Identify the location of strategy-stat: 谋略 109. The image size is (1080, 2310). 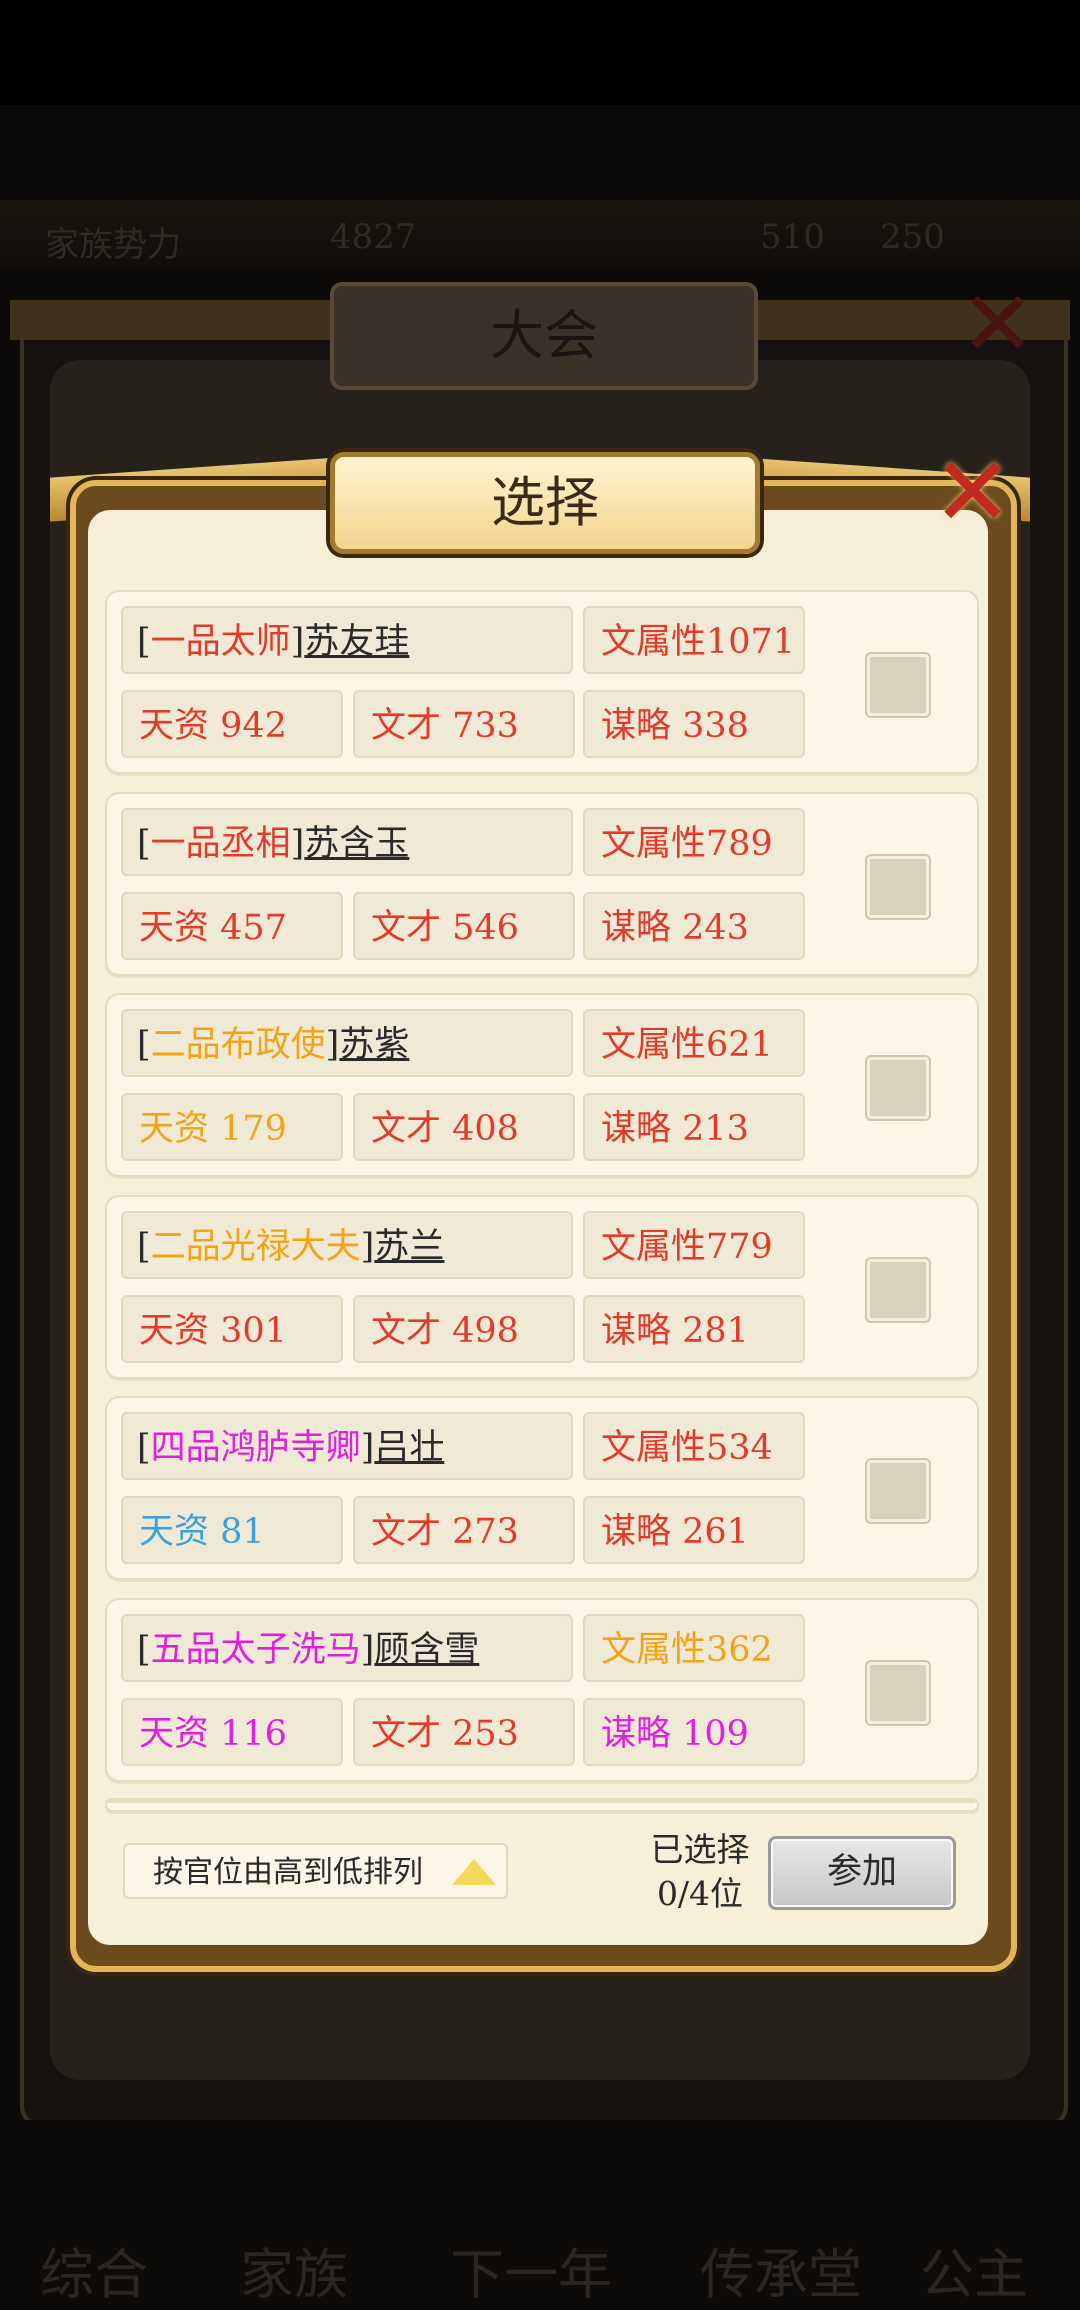
(694, 1732).